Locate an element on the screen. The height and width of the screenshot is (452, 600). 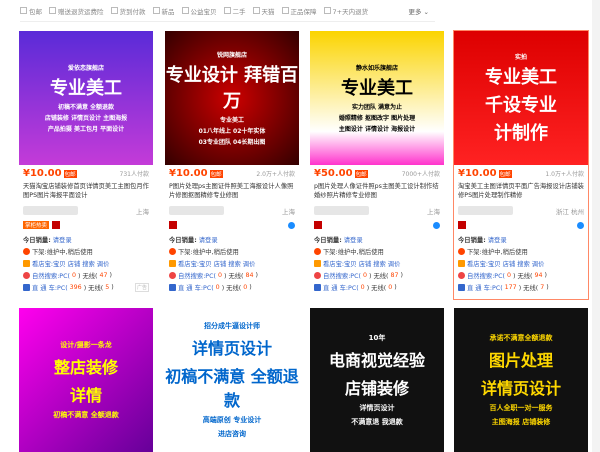
more-filters-button: 更多 ⌄ is located at coordinates (418, 11).